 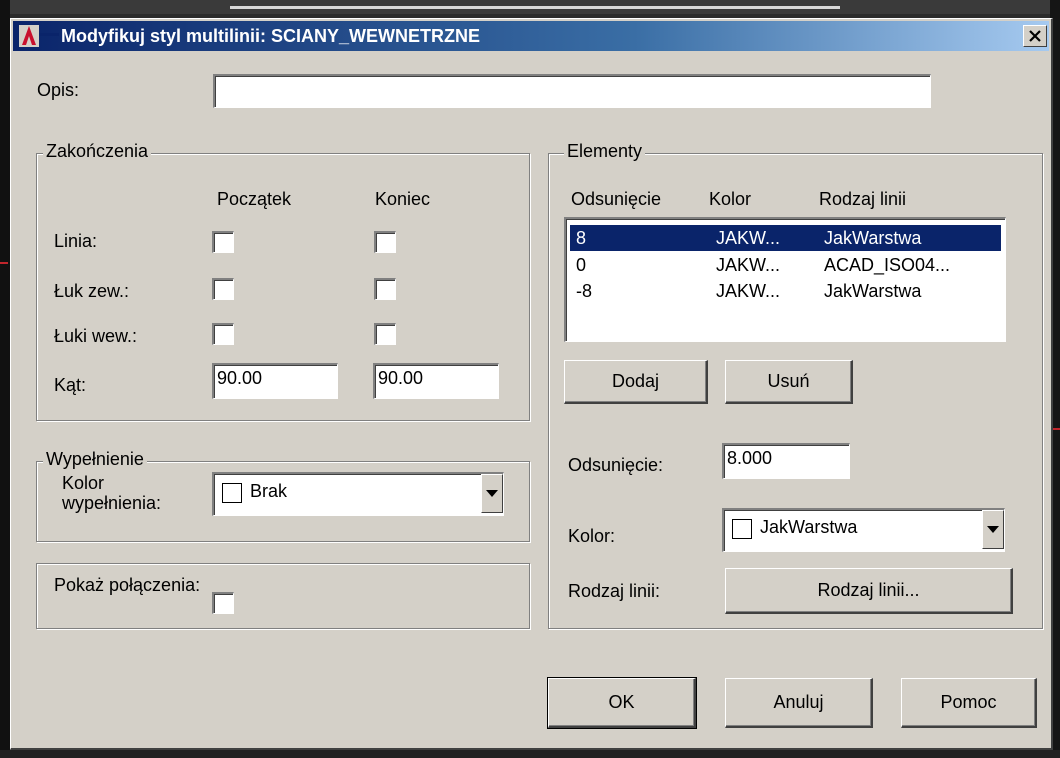 I want to click on inner-arcs-end-checkbox, so click(x=385, y=334).